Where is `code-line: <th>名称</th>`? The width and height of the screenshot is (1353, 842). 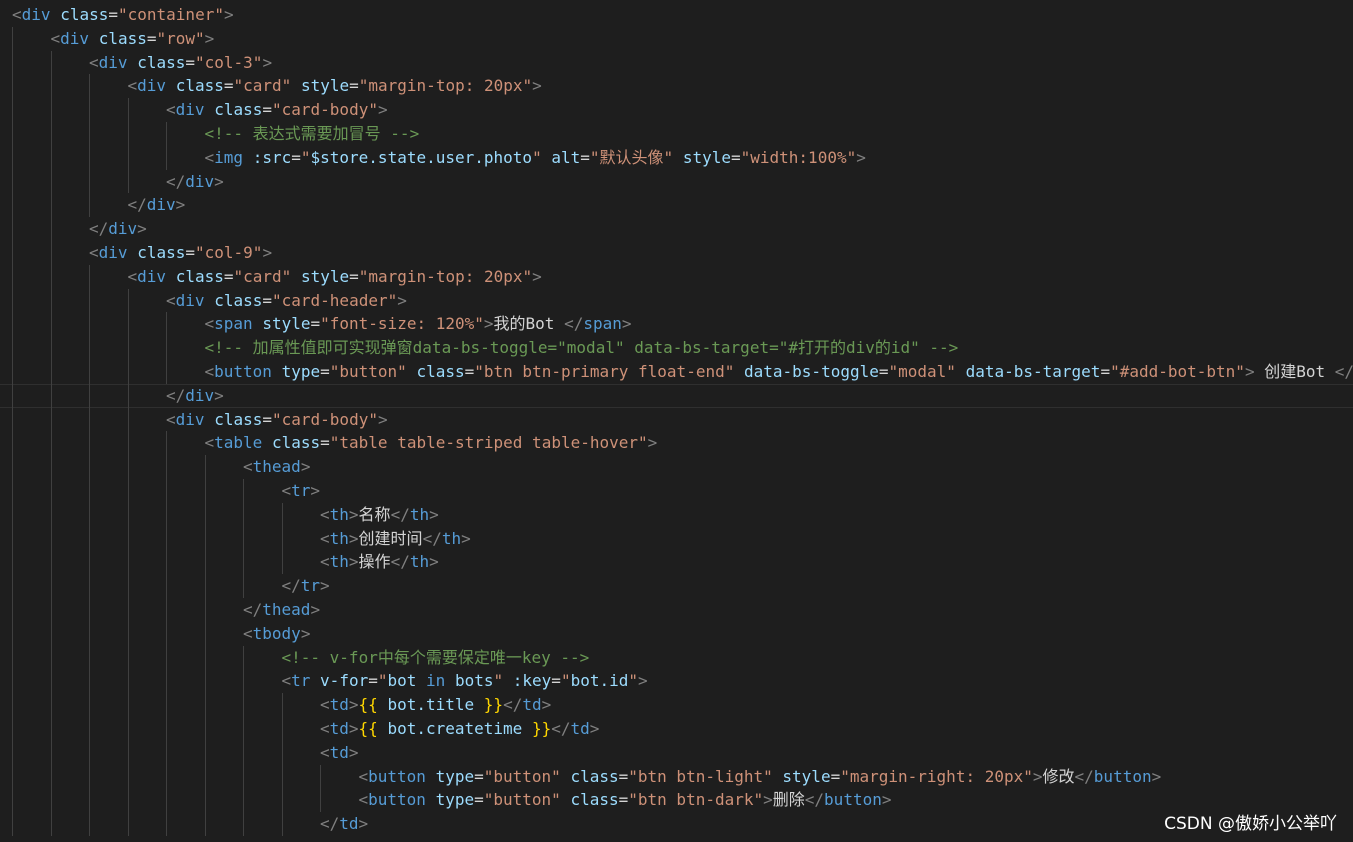
code-line: <th>名称</th> is located at coordinates (676, 514).